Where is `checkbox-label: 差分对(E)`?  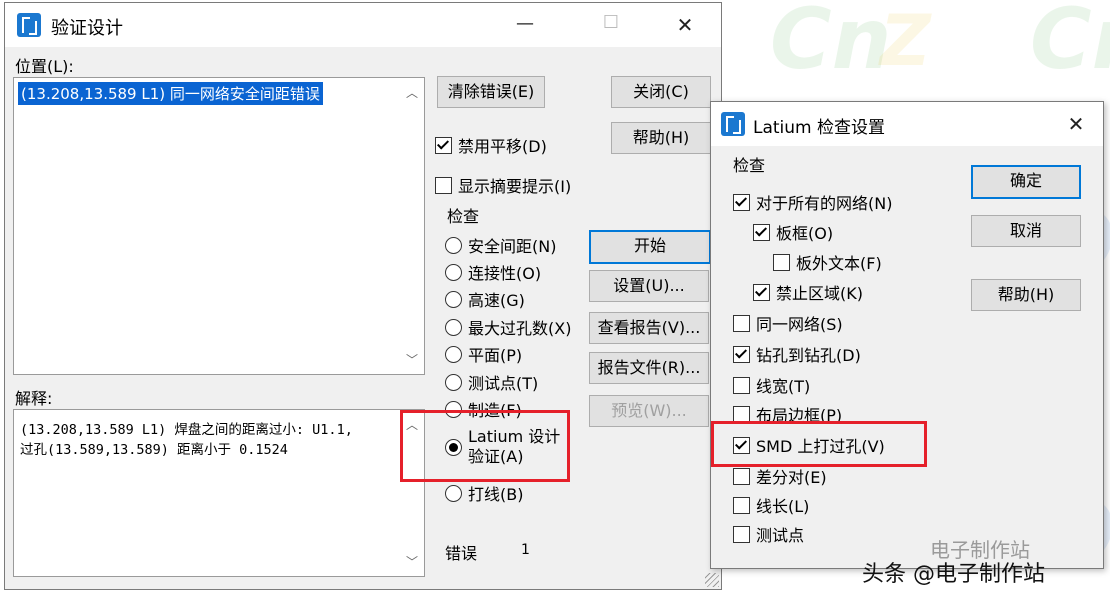 checkbox-label: 差分对(E) is located at coordinates (791, 477).